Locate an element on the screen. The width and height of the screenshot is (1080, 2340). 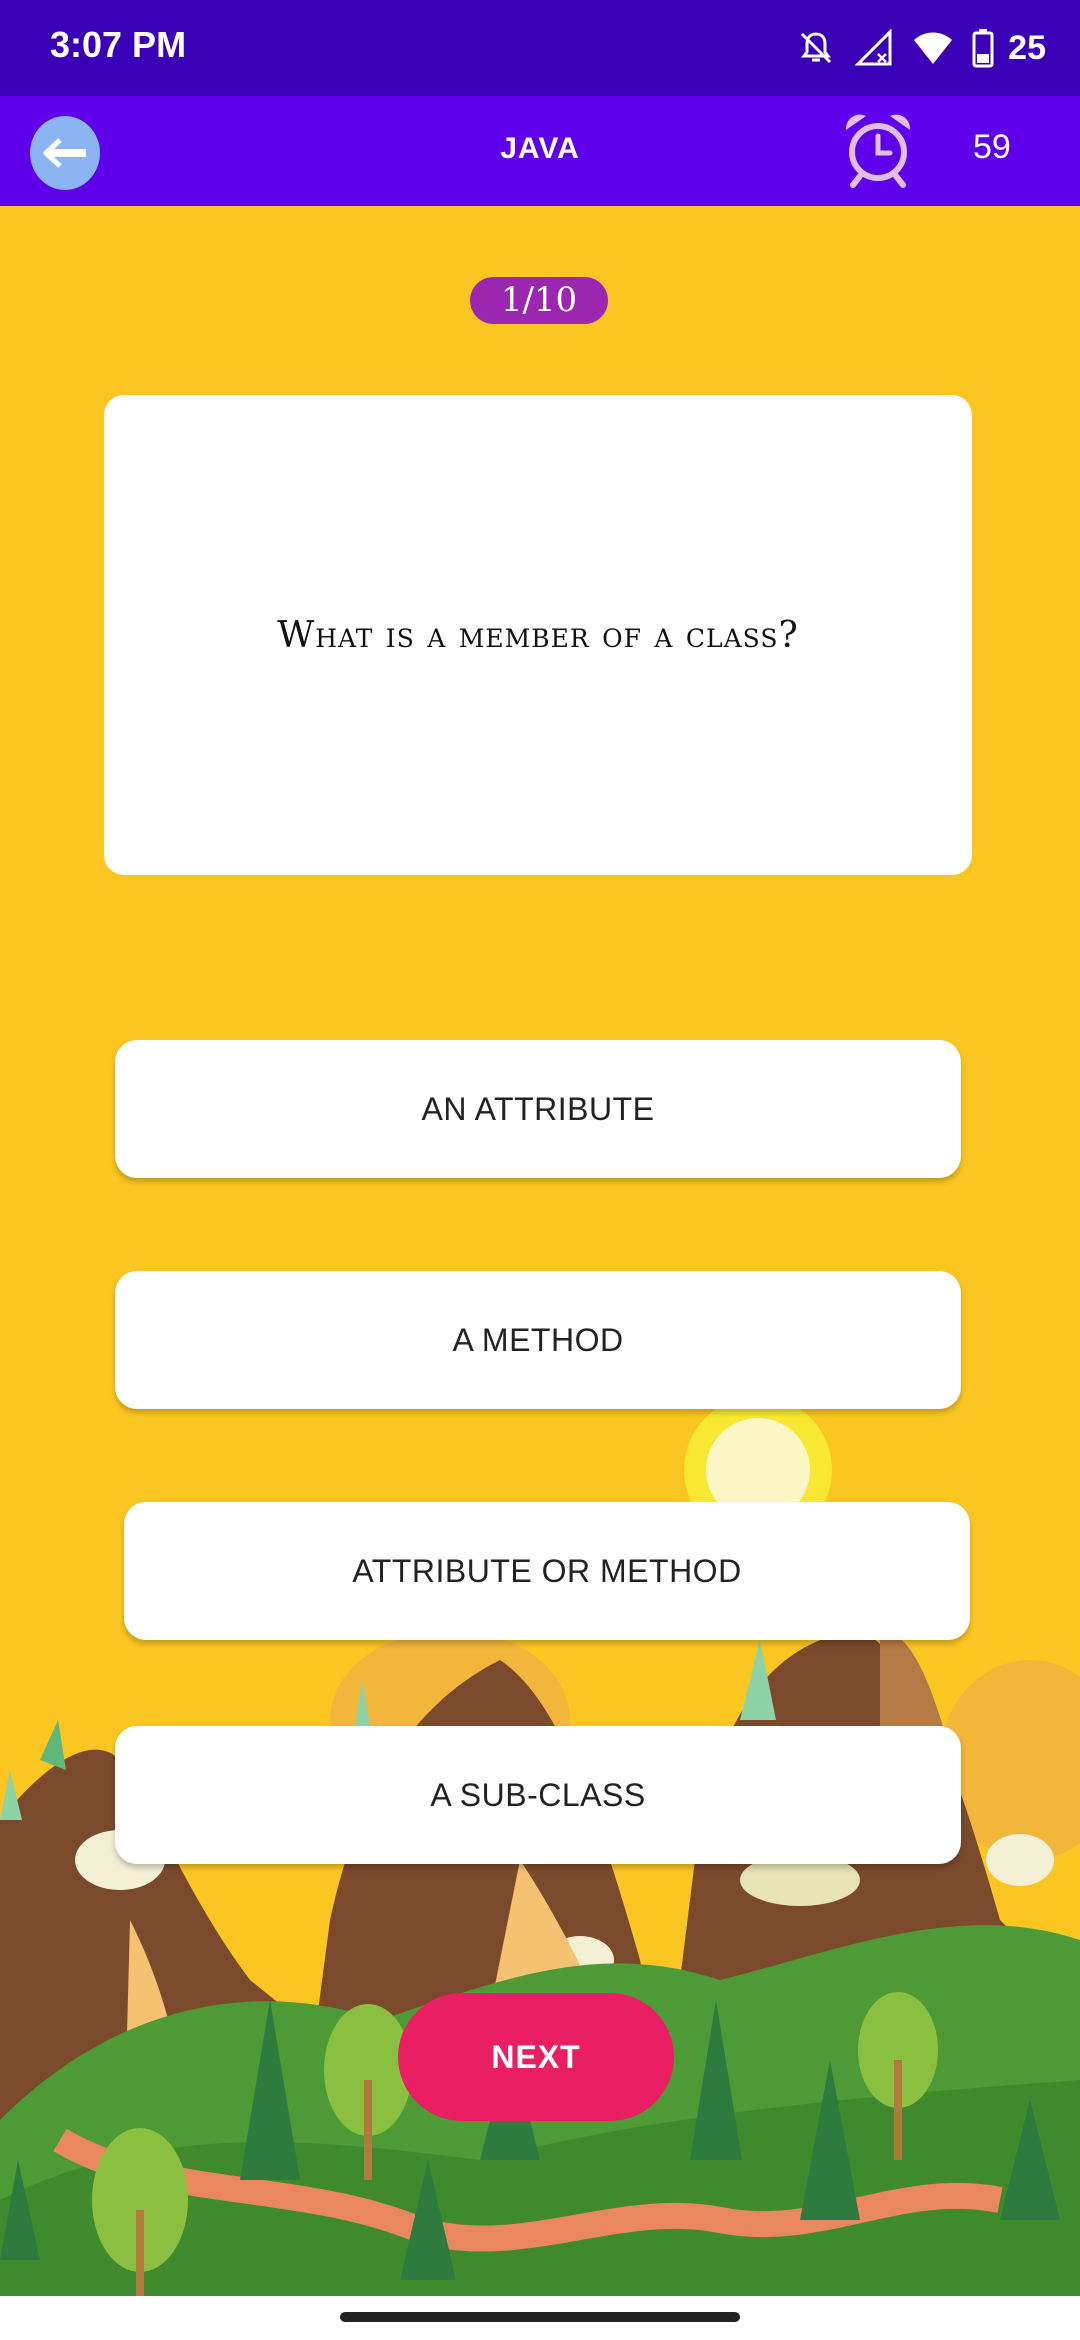
battery-icon is located at coordinates (983, 48).